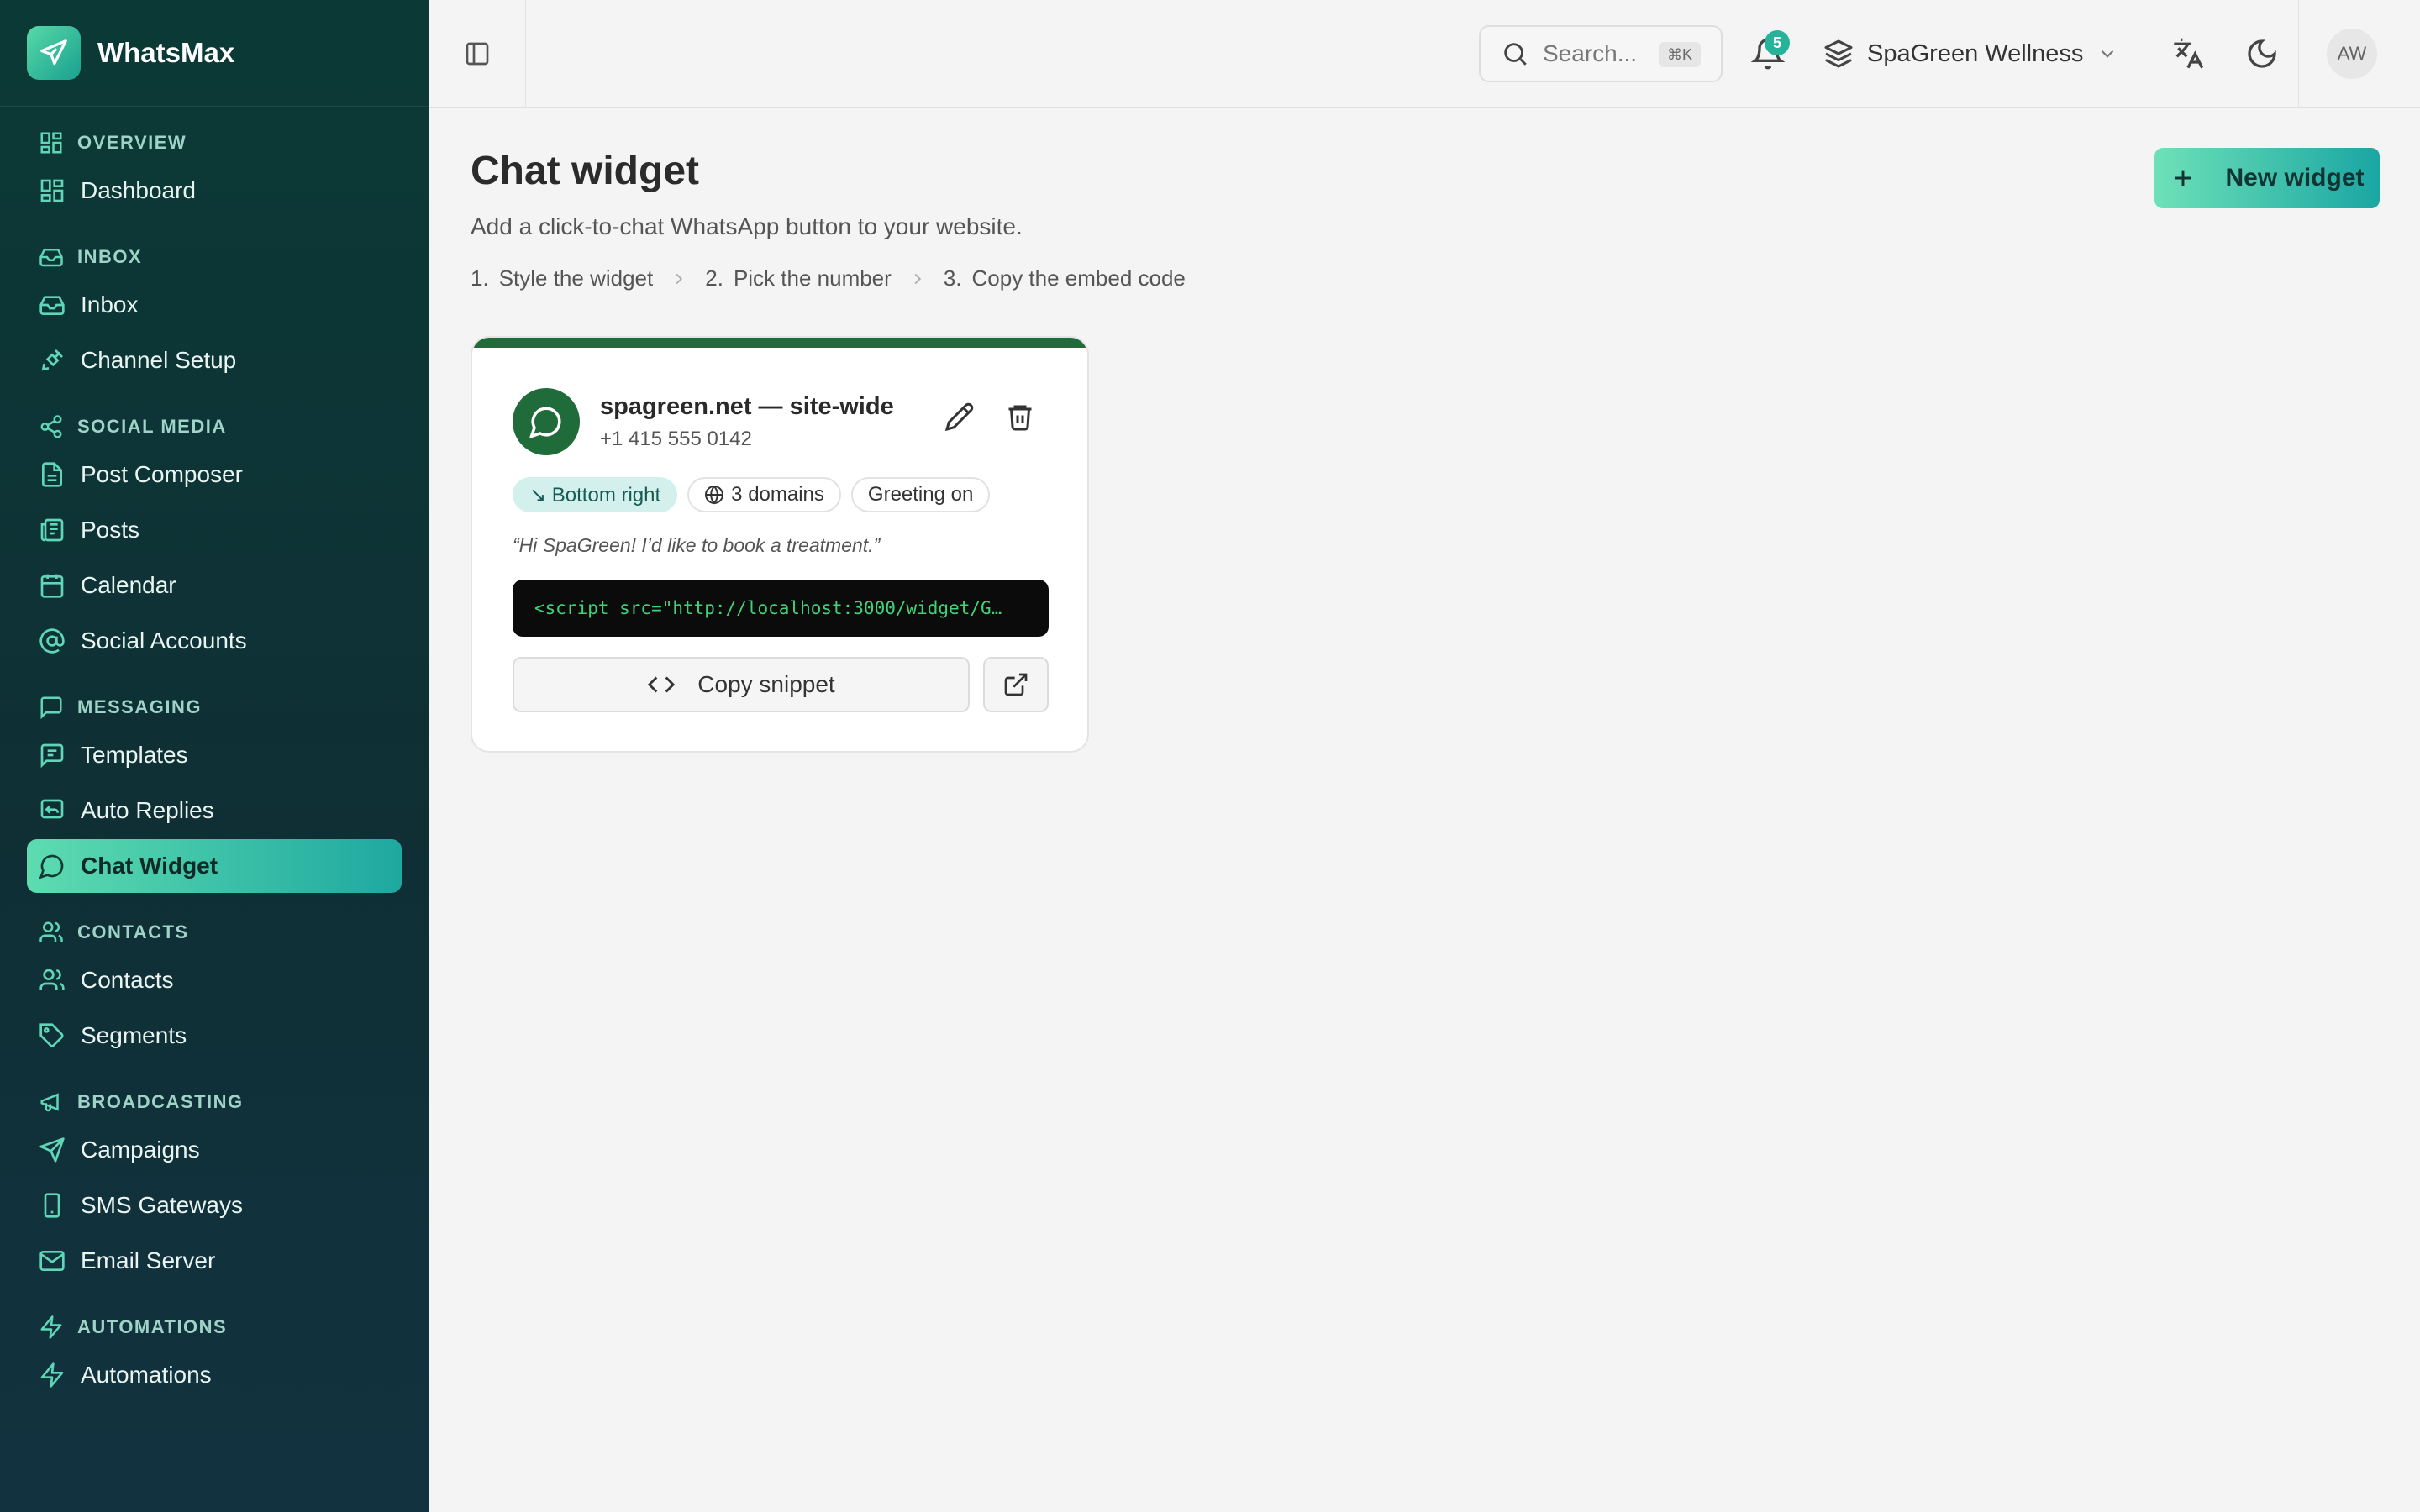 This screenshot has height=1512, width=2420. What do you see at coordinates (214, 932) in the screenshot?
I see `section-contacts: CONTACTS` at bounding box center [214, 932].